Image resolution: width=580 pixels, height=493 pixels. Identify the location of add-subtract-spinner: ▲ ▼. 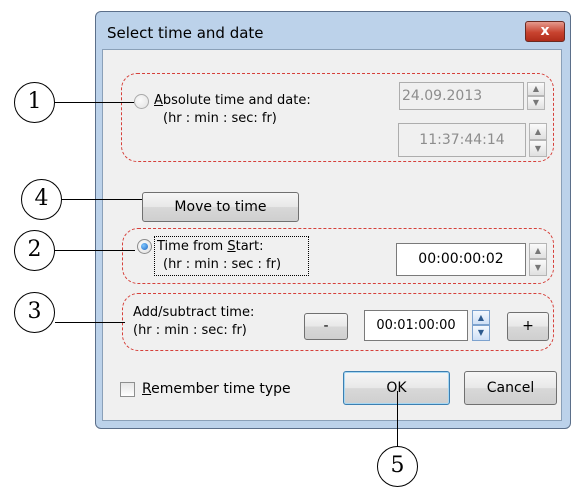
(481, 325).